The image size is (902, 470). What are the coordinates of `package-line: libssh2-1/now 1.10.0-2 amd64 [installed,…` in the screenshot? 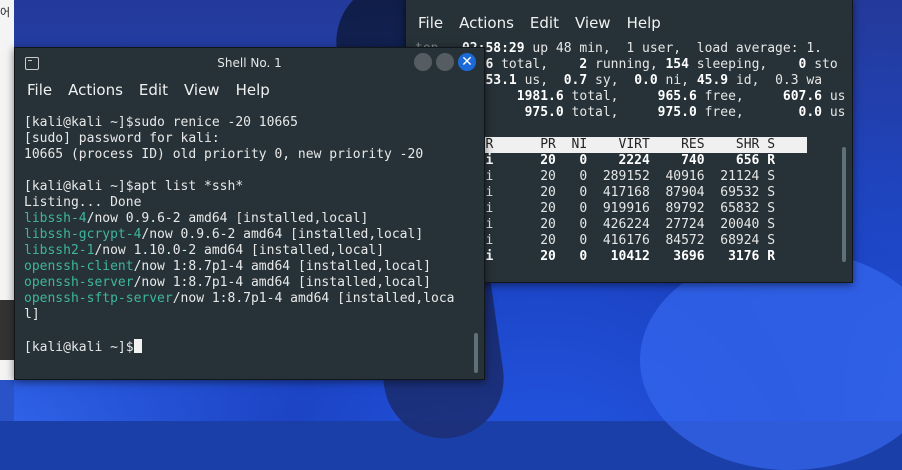 It's located at (254, 251).